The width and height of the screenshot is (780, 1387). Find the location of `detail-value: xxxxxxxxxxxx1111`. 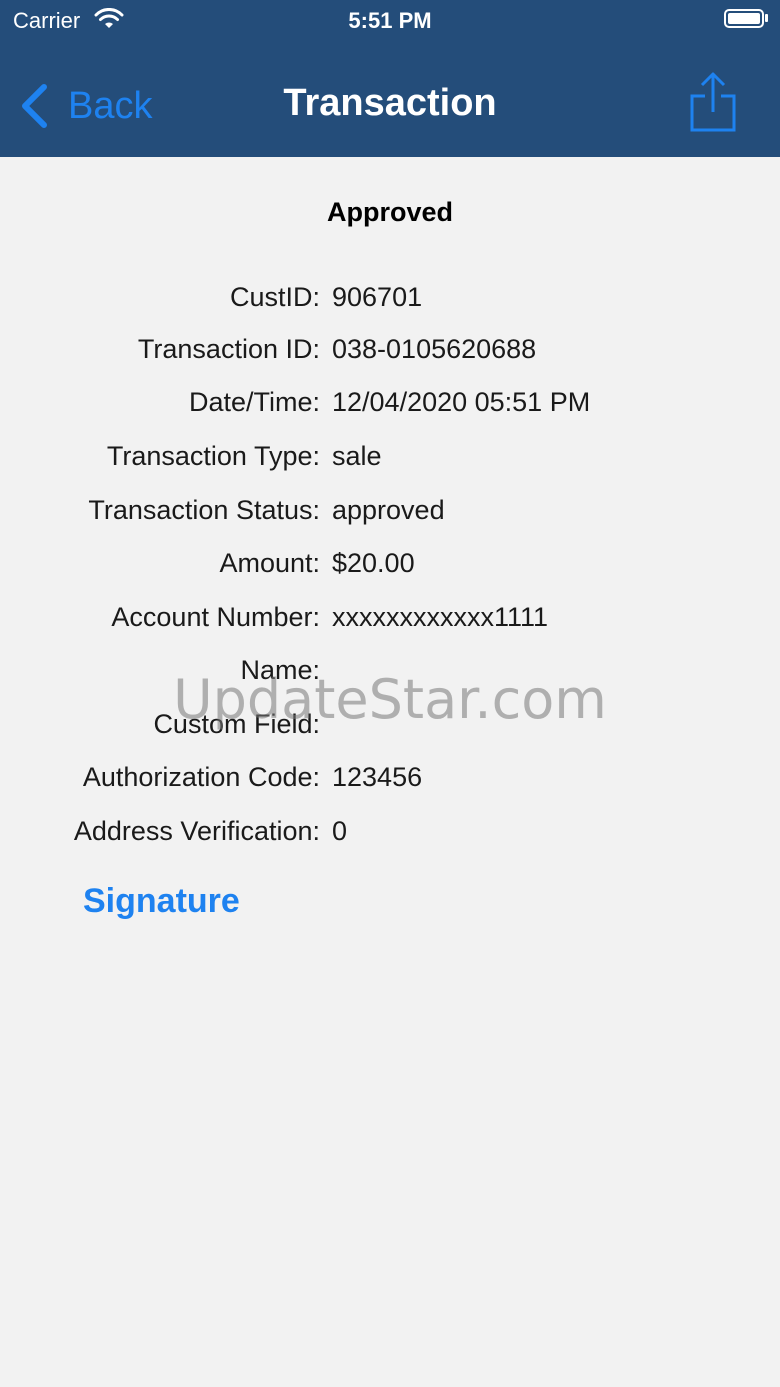

detail-value: xxxxxxxxxxxx1111 is located at coordinates (440, 617).